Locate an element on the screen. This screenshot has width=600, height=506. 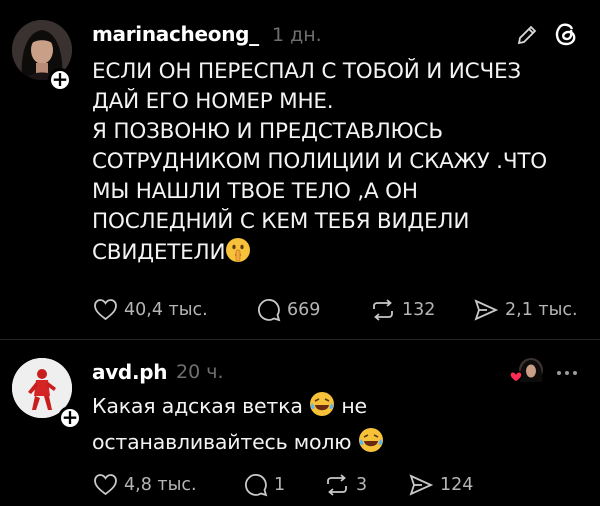
repost-count: 3 is located at coordinates (362, 485).